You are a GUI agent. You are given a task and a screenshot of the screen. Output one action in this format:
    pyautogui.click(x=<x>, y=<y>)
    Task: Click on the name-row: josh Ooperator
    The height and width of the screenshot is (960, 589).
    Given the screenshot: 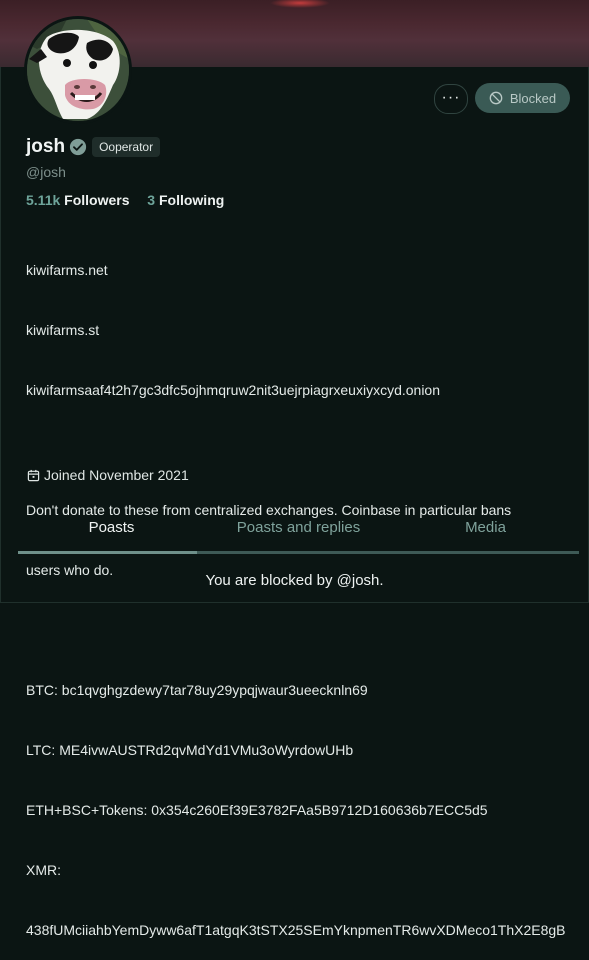 What is the action you would take?
    pyautogui.click(x=93, y=147)
    